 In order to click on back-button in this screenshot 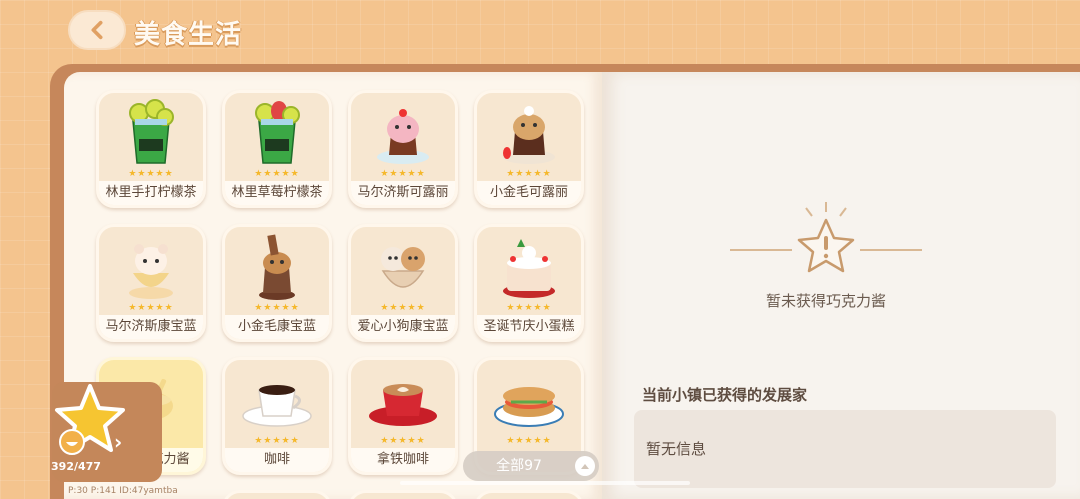, I will do `click(97, 30)`.